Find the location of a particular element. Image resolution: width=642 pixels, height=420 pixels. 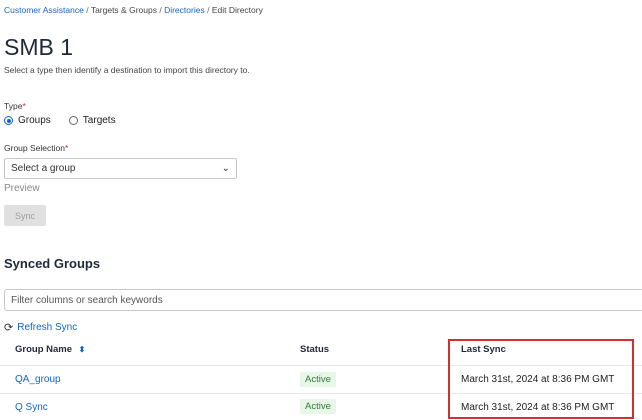

column-header-status: Status is located at coordinates (315, 349).